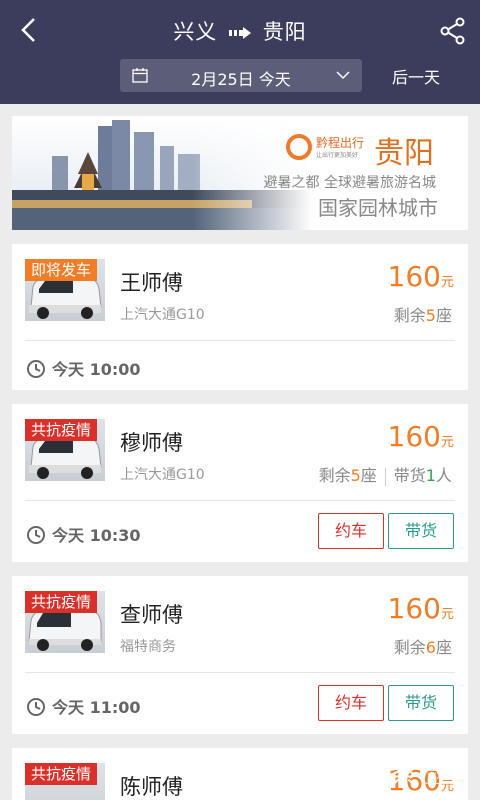 This screenshot has height=800, width=480. I want to click on departure-time-text: 今天 11:00, so click(96, 707).